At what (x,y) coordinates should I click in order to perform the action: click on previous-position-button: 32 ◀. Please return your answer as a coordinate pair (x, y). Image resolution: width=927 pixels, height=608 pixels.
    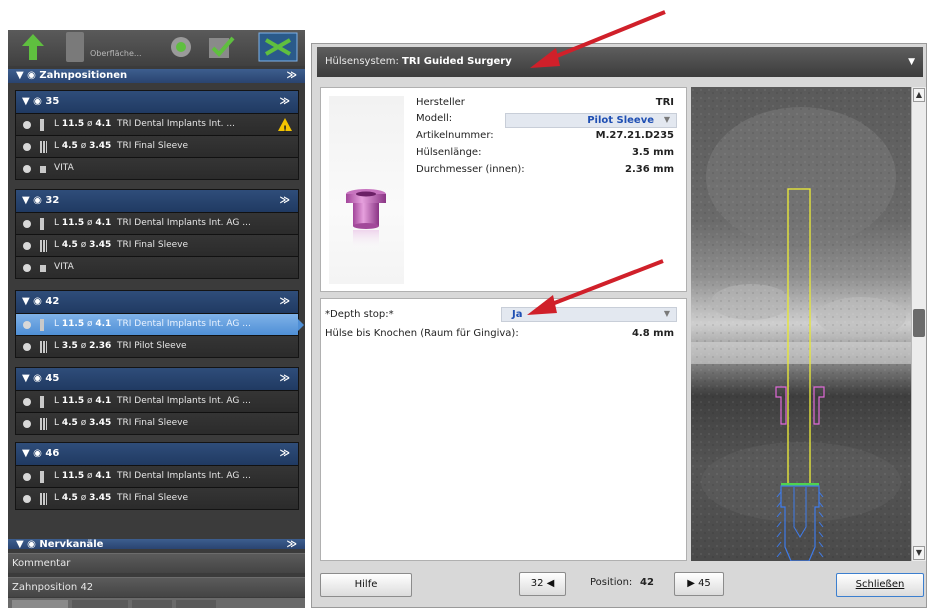
    Looking at the image, I should click on (542, 584).